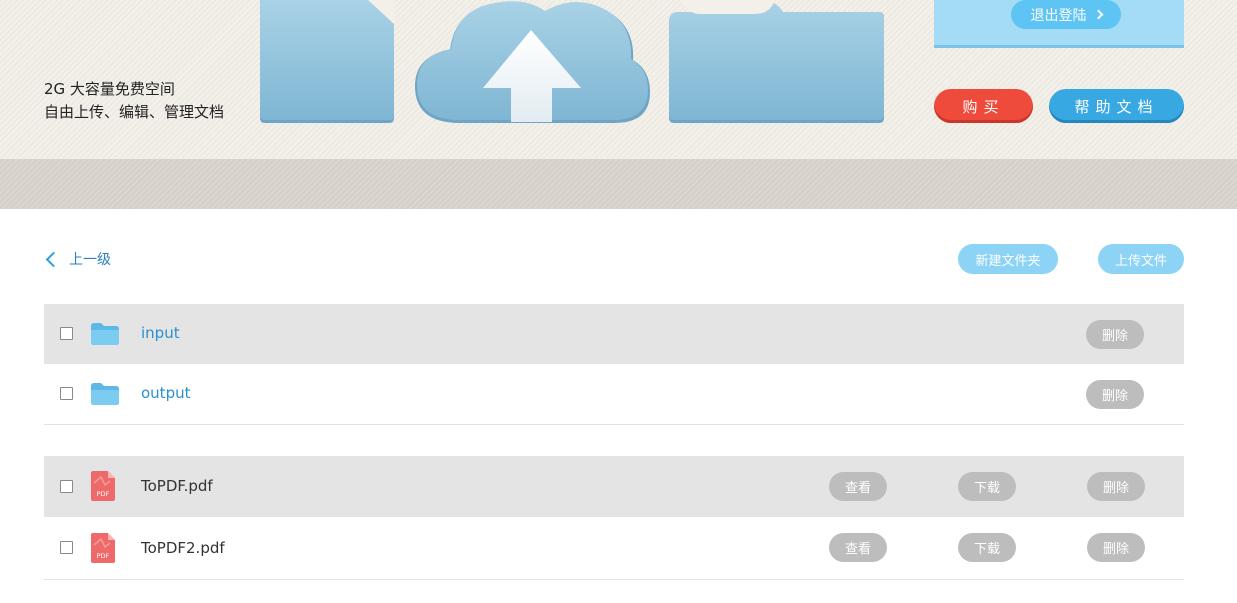  What do you see at coordinates (183, 548) in the screenshot?
I see `file-name: ToPDF2.pdf` at bounding box center [183, 548].